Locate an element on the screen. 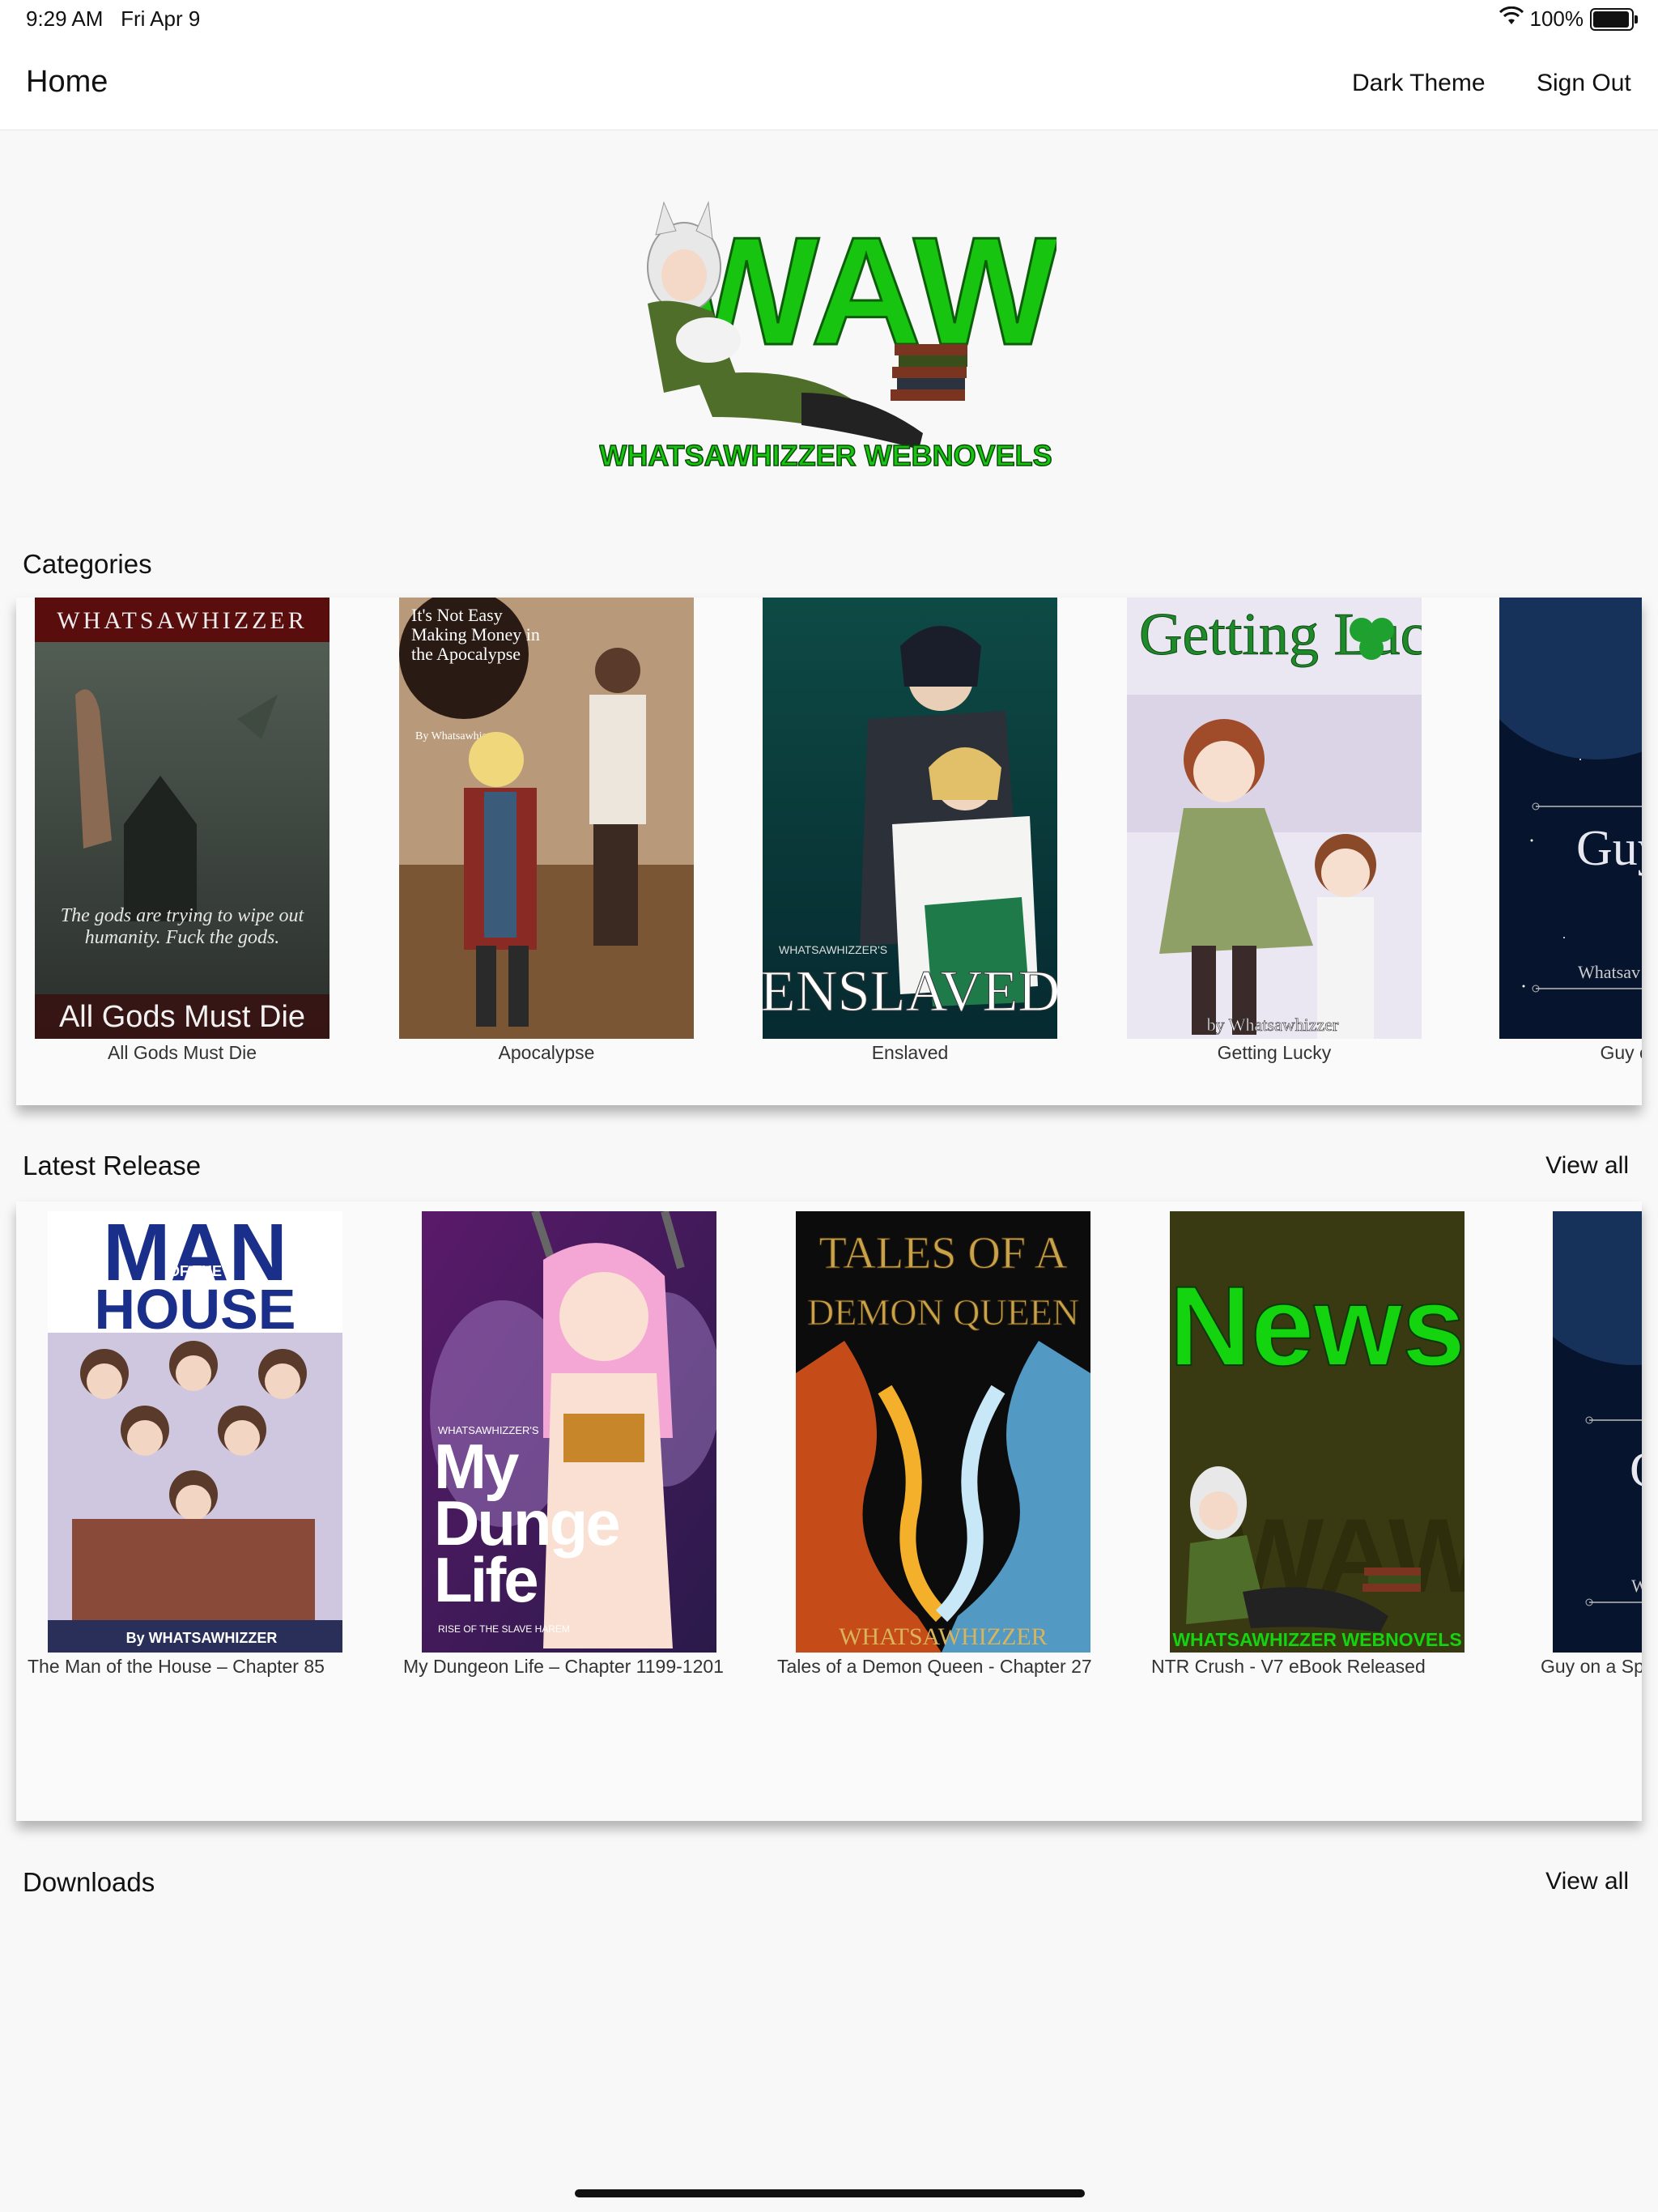 Image resolution: width=1658 pixels, height=2212 pixels. battery-percent: 100% is located at coordinates (1556, 19).